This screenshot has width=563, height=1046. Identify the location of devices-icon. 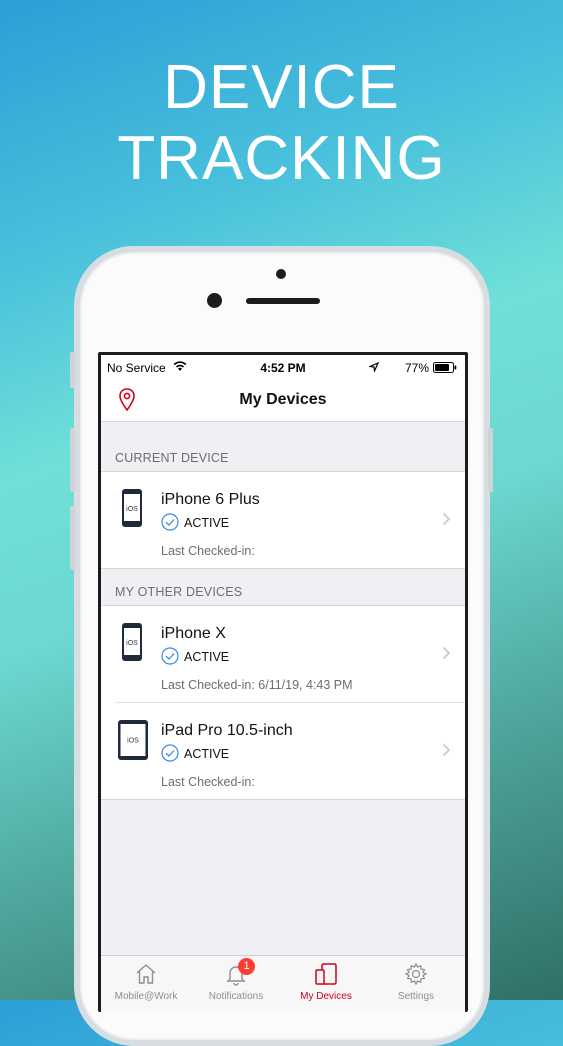
(326, 974).